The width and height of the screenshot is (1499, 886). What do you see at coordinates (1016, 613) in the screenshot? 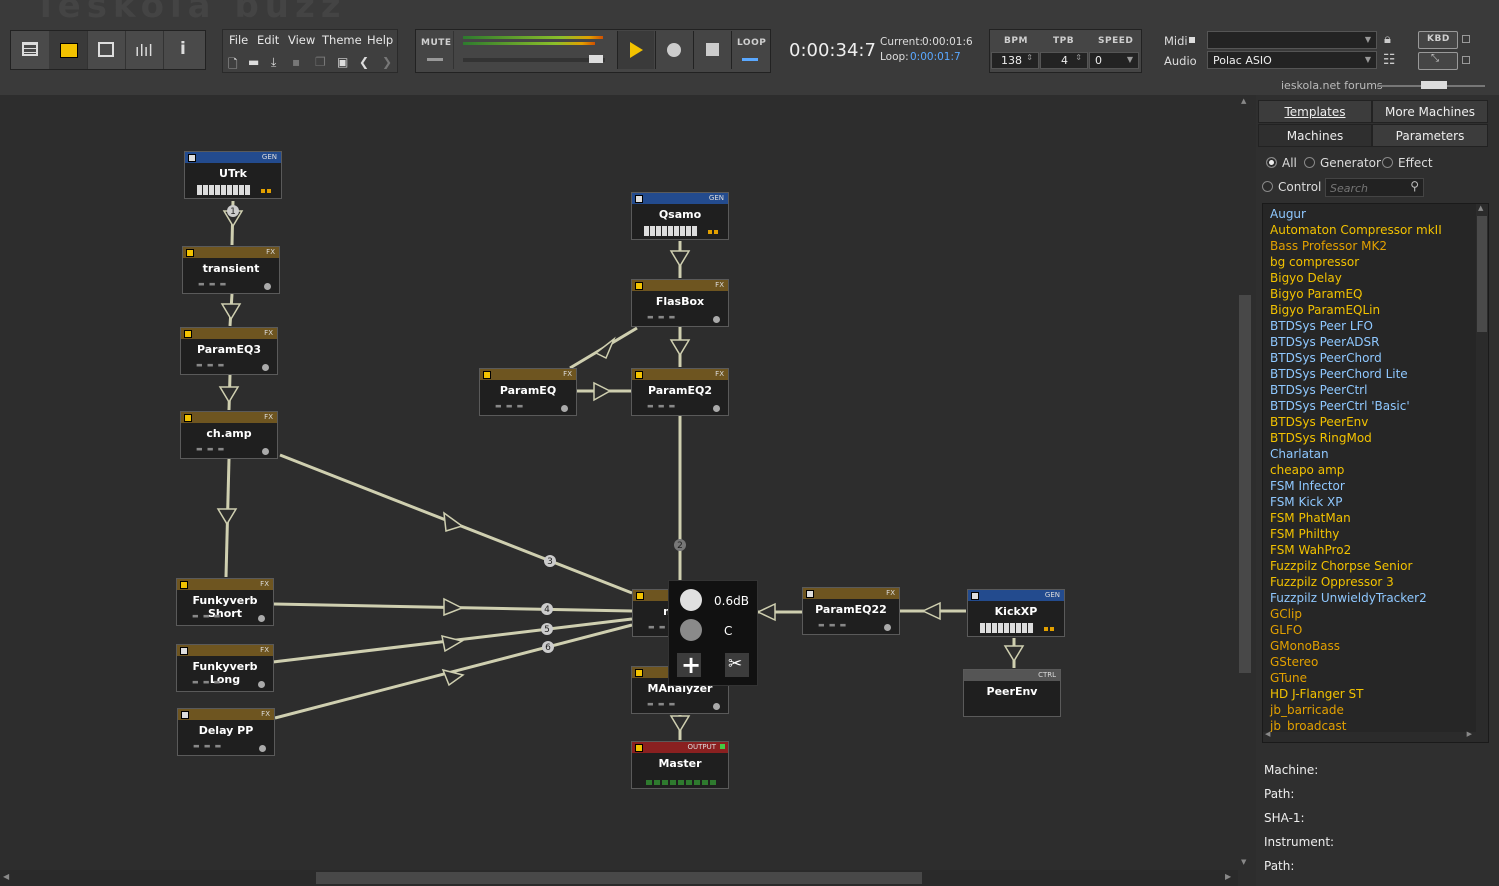
I see `machine-kickxp: GEN KickXP` at bounding box center [1016, 613].